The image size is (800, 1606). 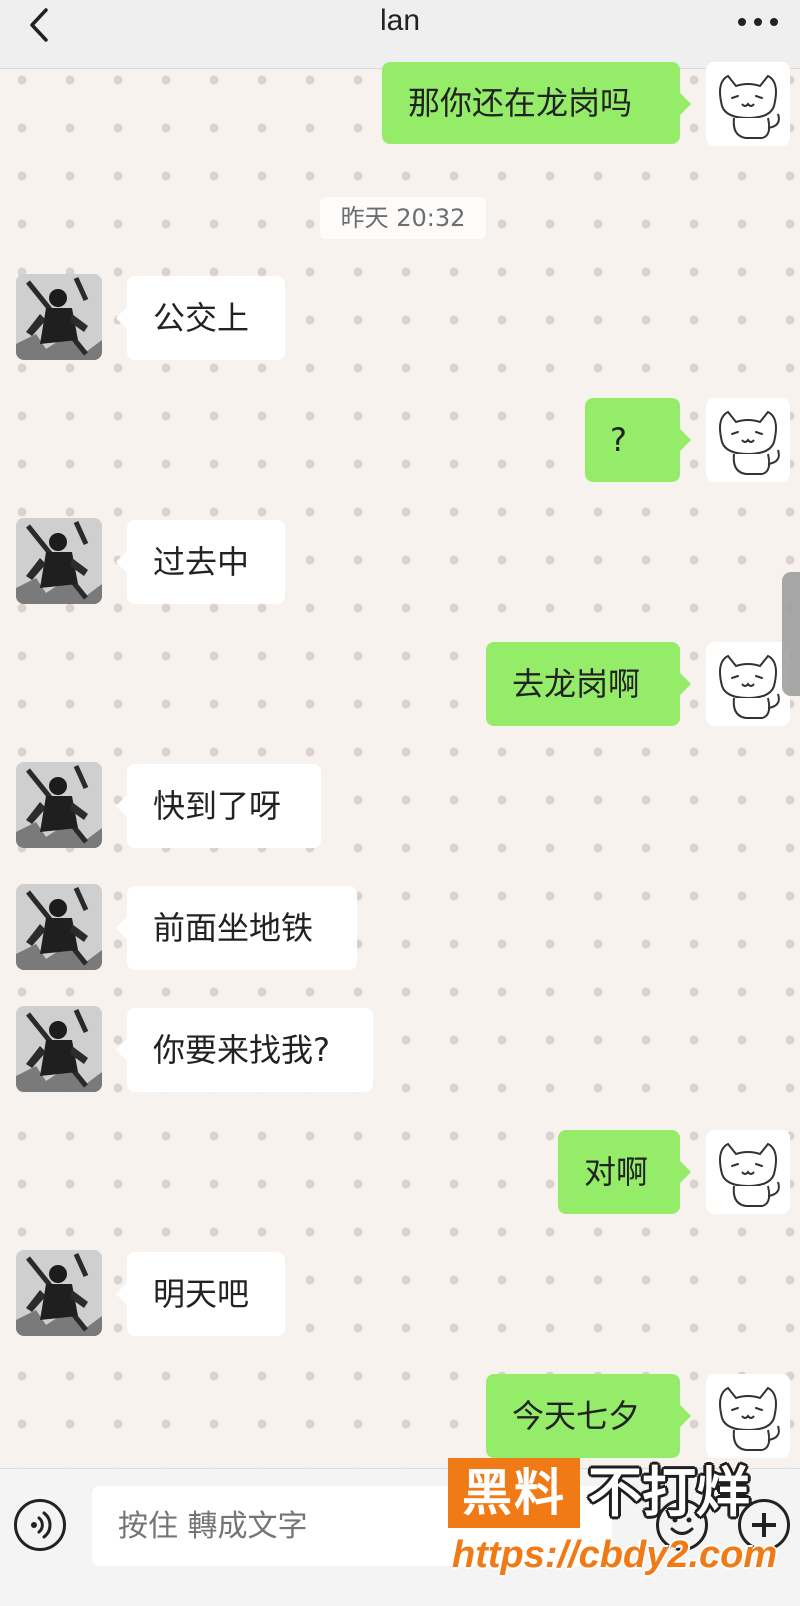 What do you see at coordinates (200, 562) in the screenshot?
I see `message-bubble-received: 过去中` at bounding box center [200, 562].